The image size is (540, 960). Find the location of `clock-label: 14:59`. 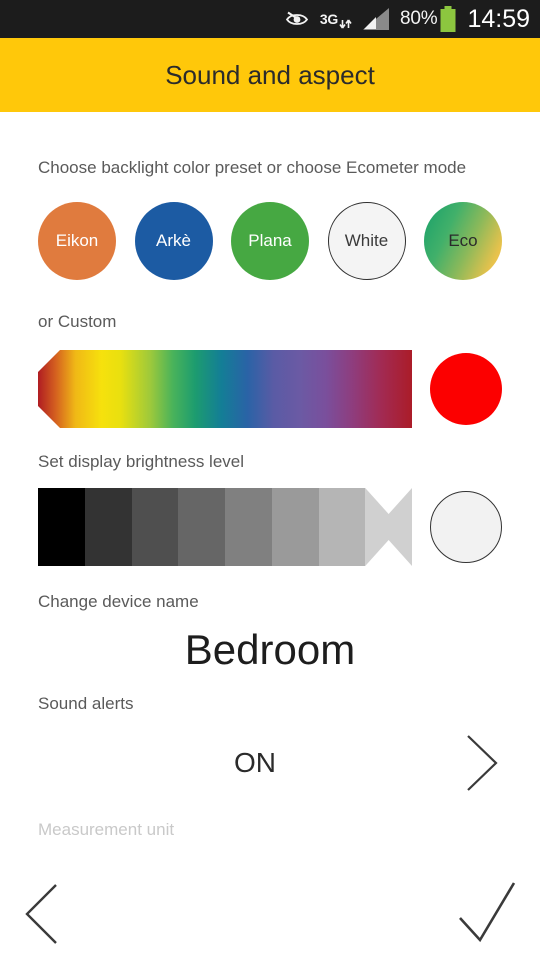

clock-label: 14:59 is located at coordinates (498, 18).